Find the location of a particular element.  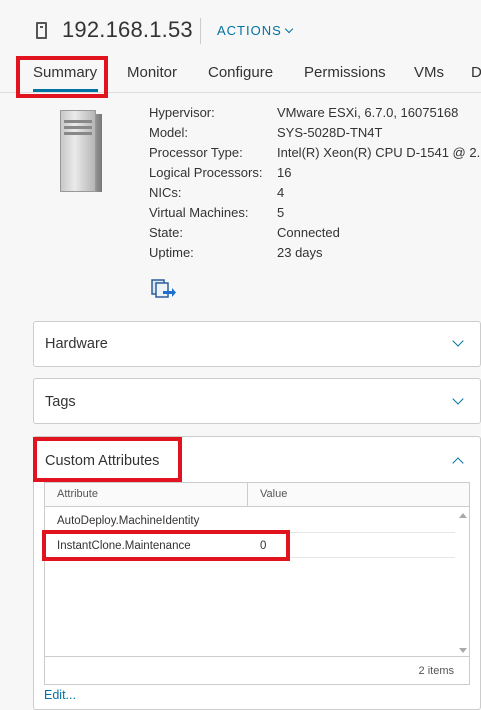

attribute-cell: InstantClone.Maintenance is located at coordinates (124, 546).